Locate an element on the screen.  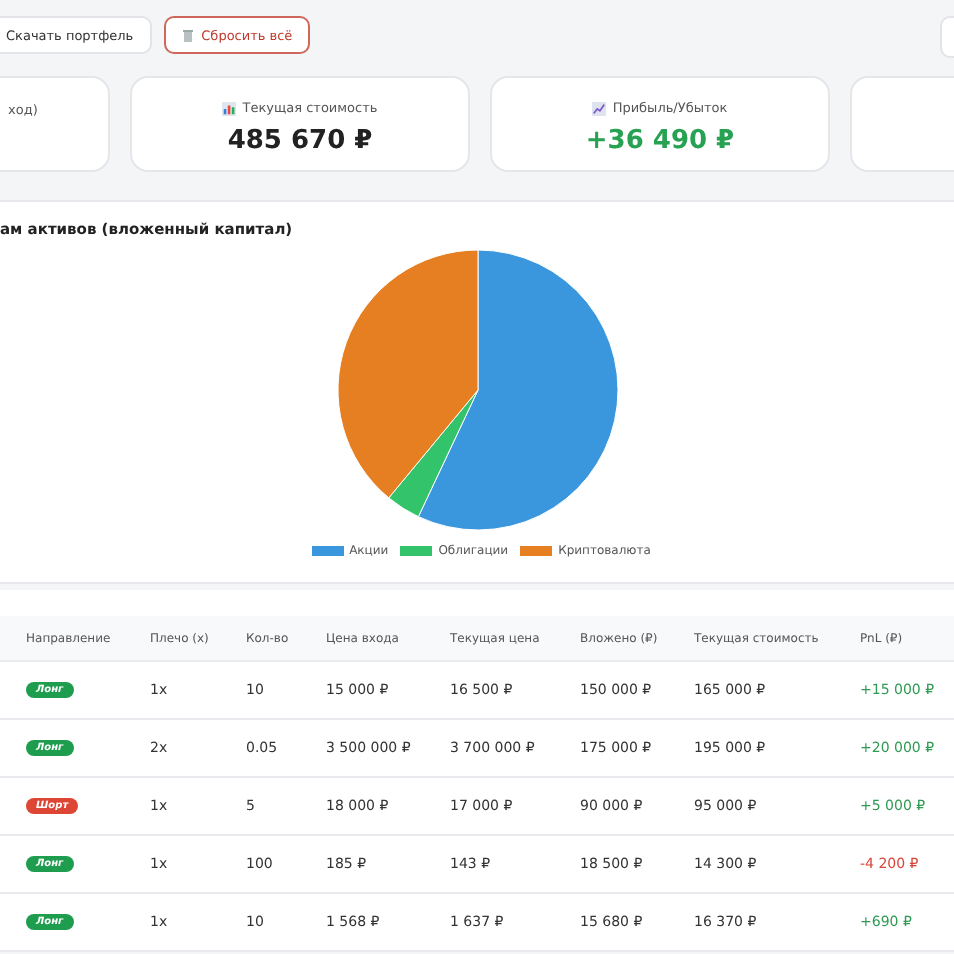
trash-icon is located at coordinates (187, 35).